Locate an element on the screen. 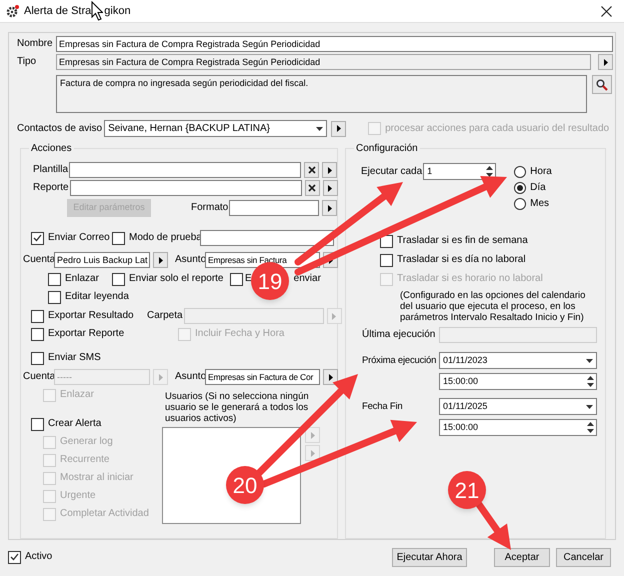  note-text: (Configurado en las opciones del calendario del usuario que ejecuta el proceso, en los parámetros Intervalo Resaltado Inicio y Fin) is located at coordinates (493, 306).